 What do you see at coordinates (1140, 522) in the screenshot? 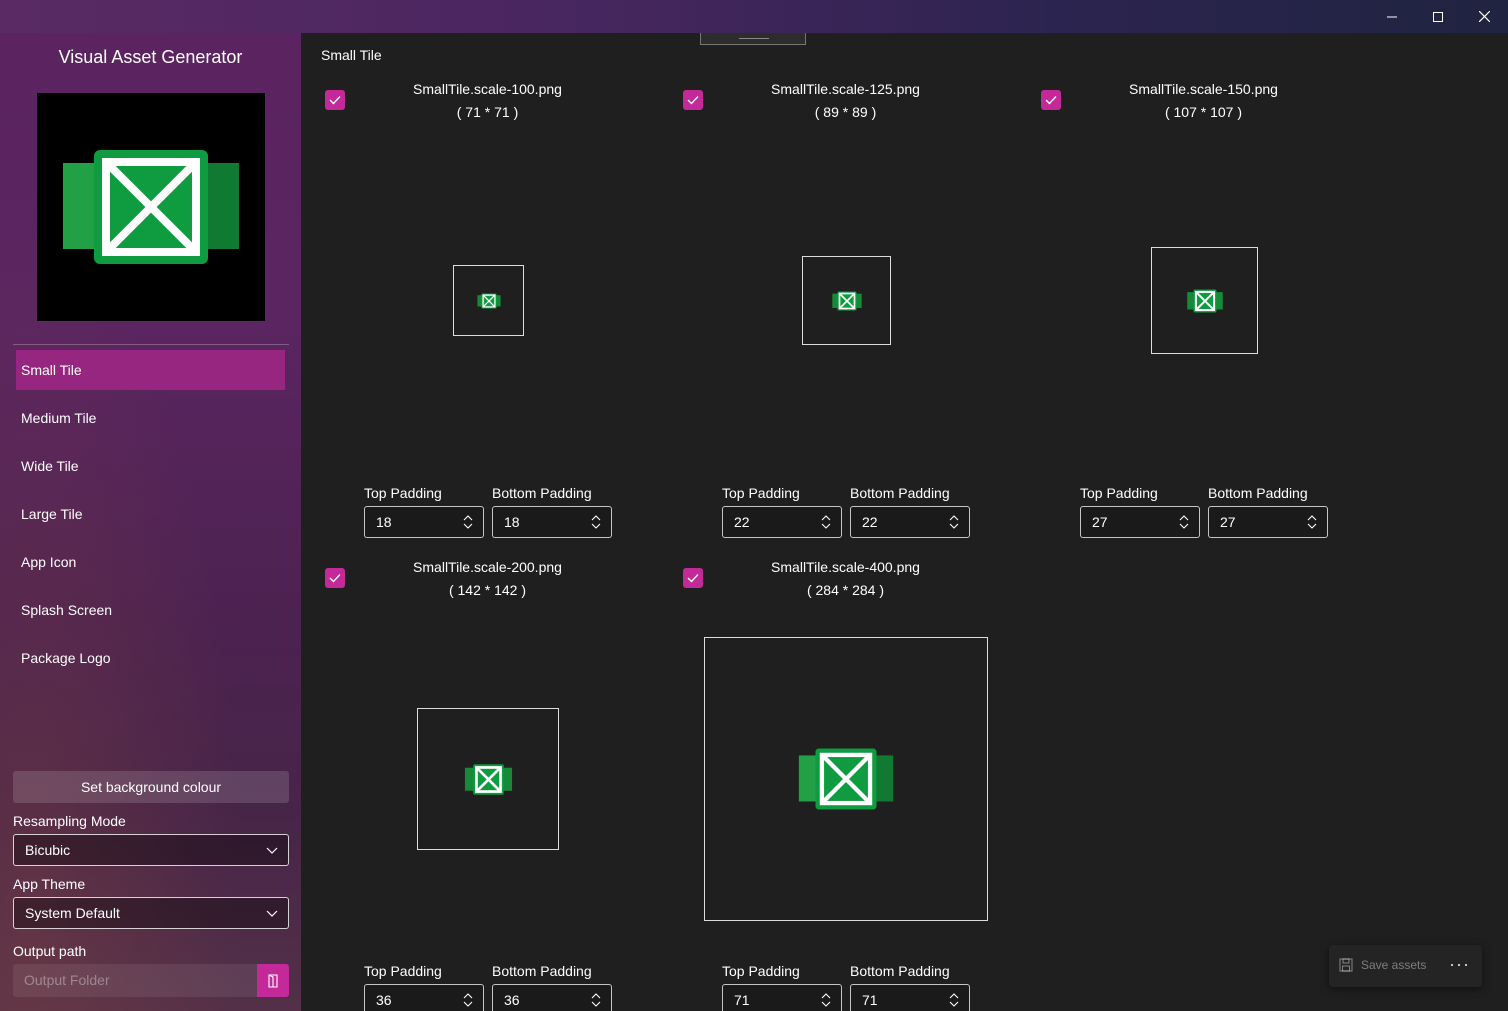
I see `top-padding-input: 27` at bounding box center [1140, 522].